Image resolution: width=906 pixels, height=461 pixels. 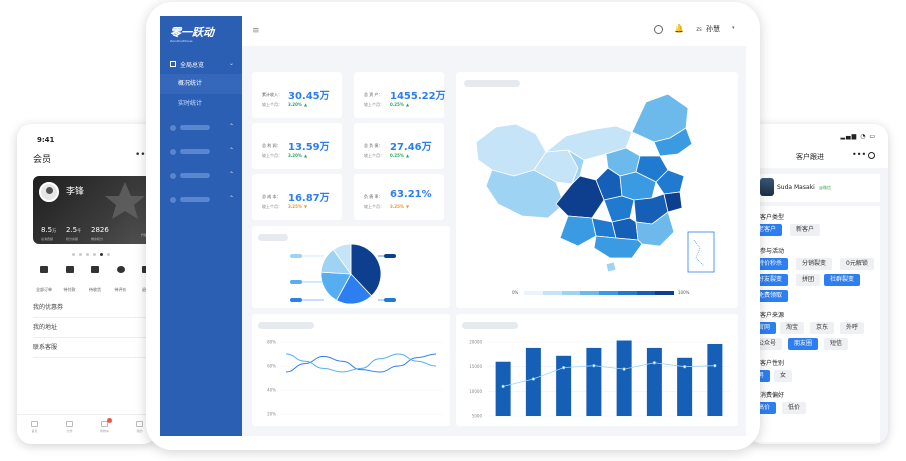 What do you see at coordinates (125, 200) in the screenshot?
I see `card-decoration` at bounding box center [125, 200].